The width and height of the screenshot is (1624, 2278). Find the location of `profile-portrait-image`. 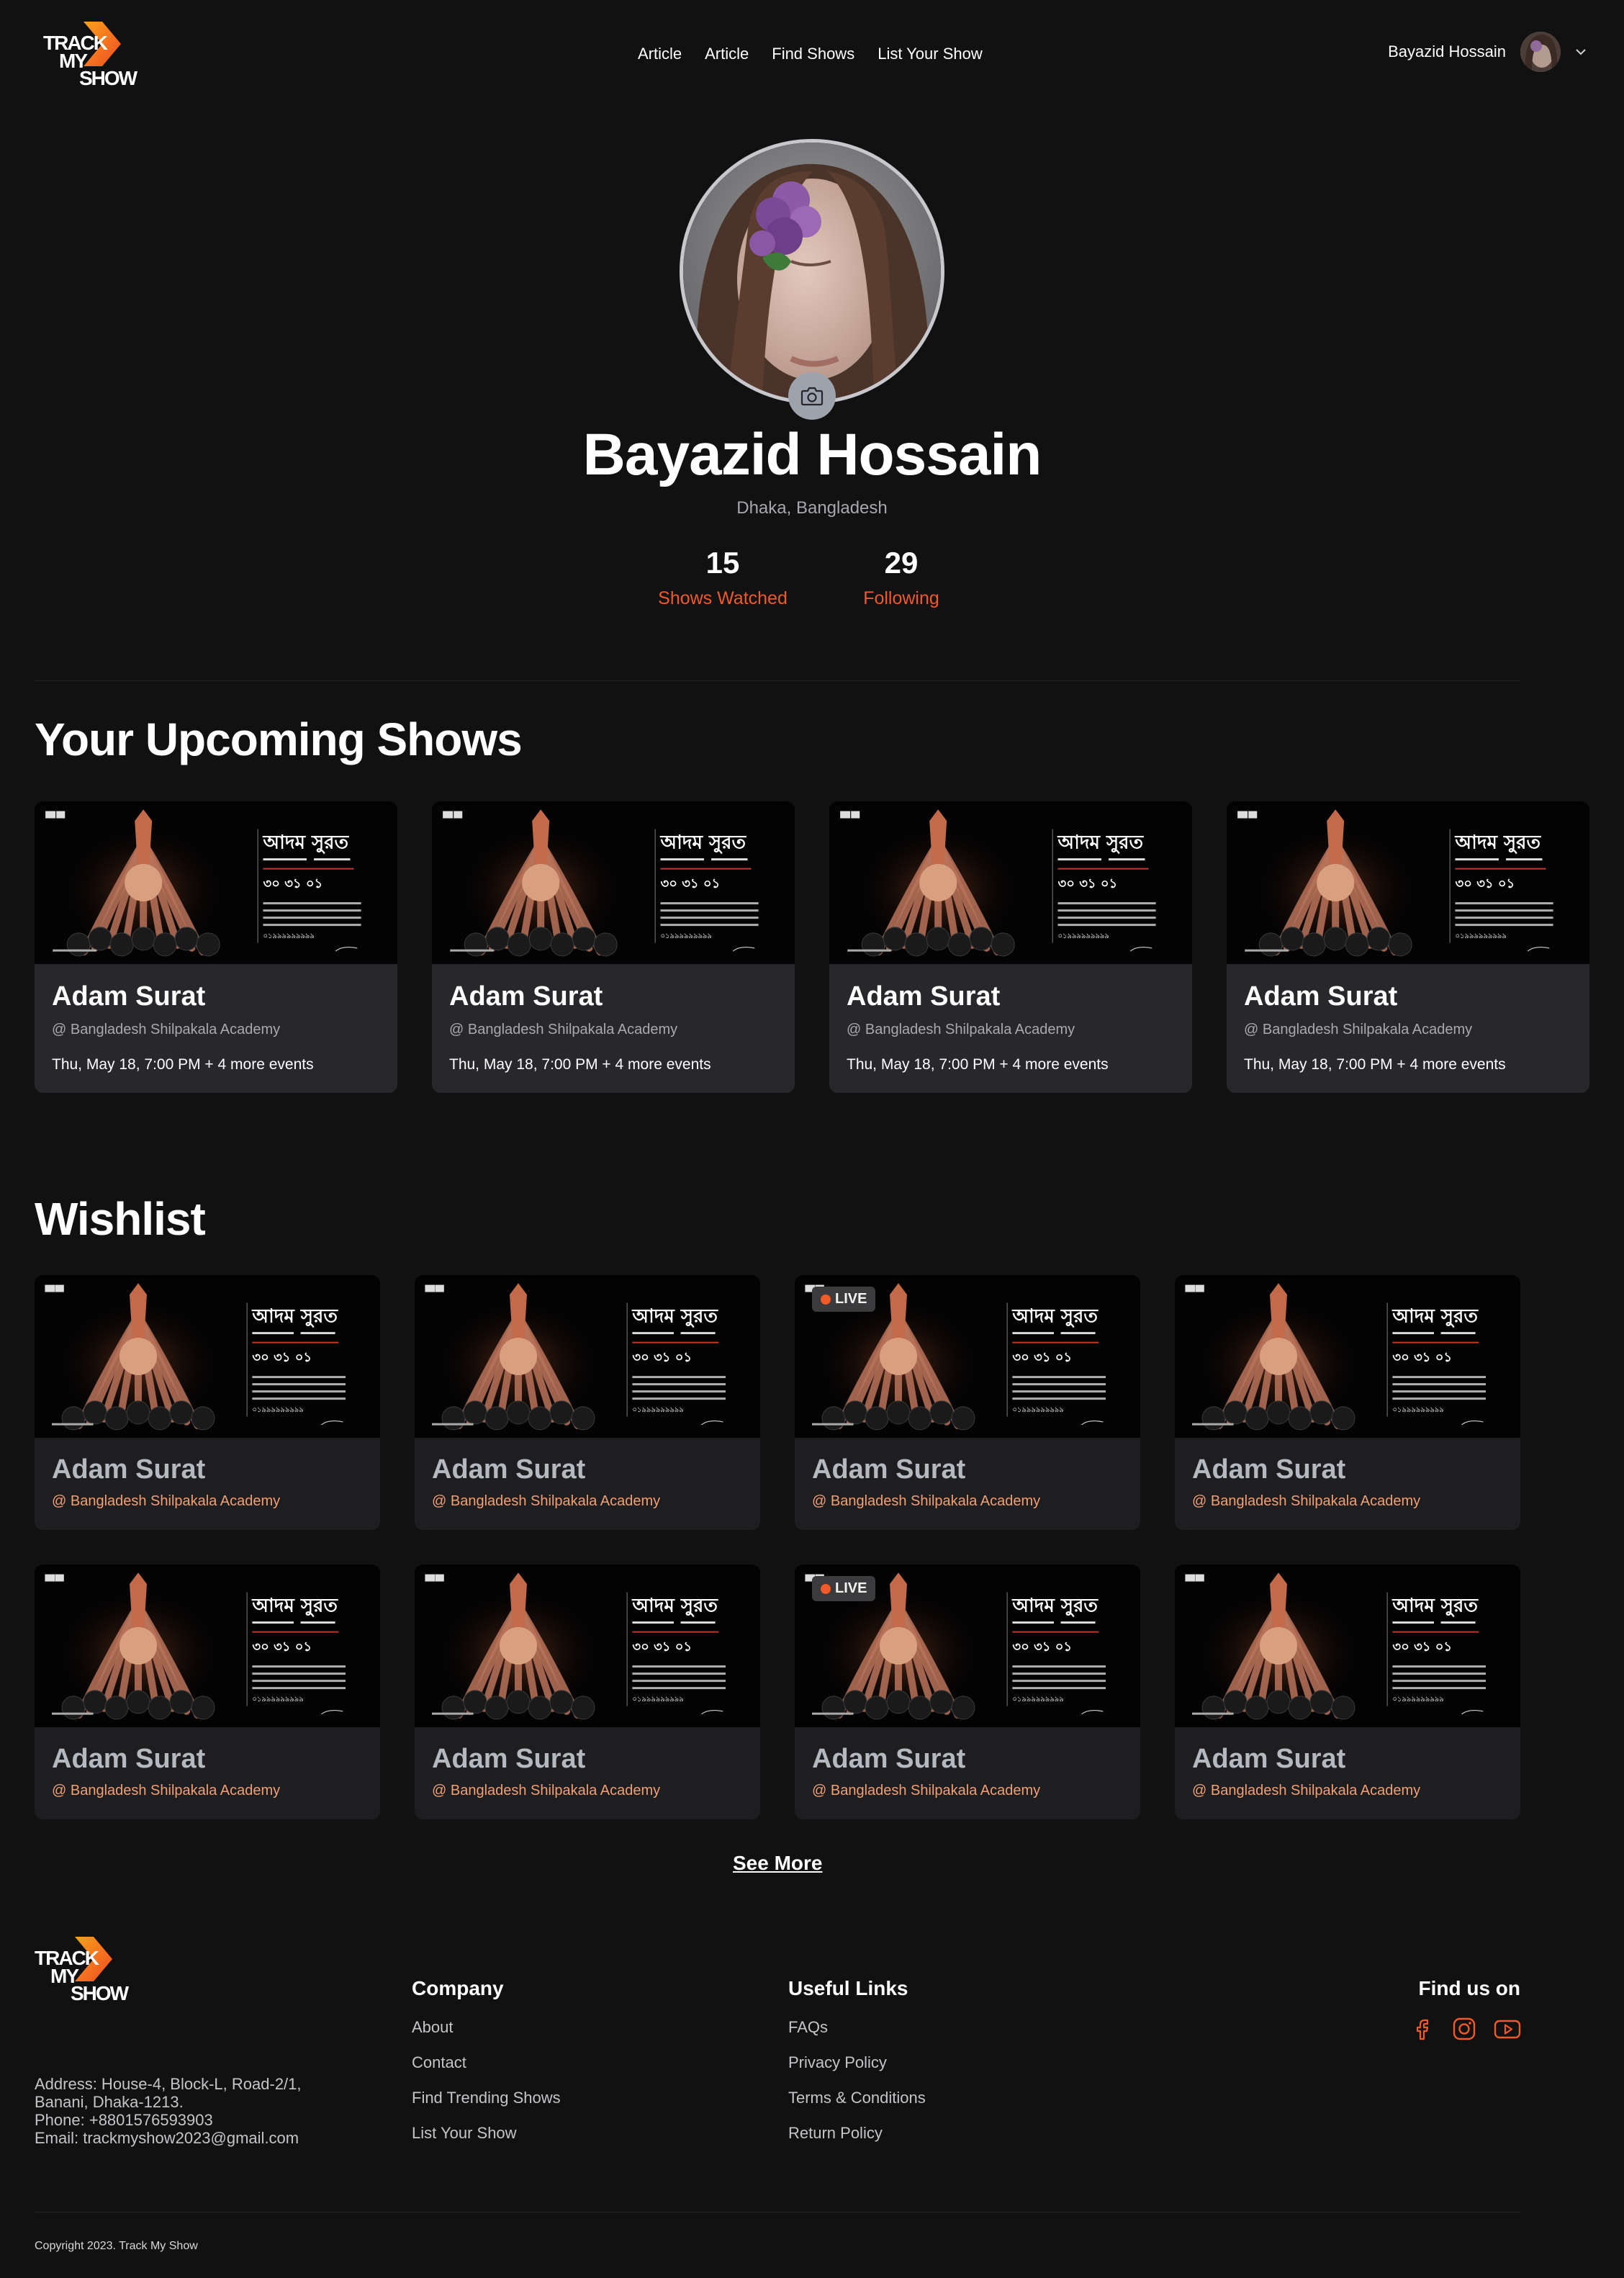

profile-portrait-image is located at coordinates (812, 271).